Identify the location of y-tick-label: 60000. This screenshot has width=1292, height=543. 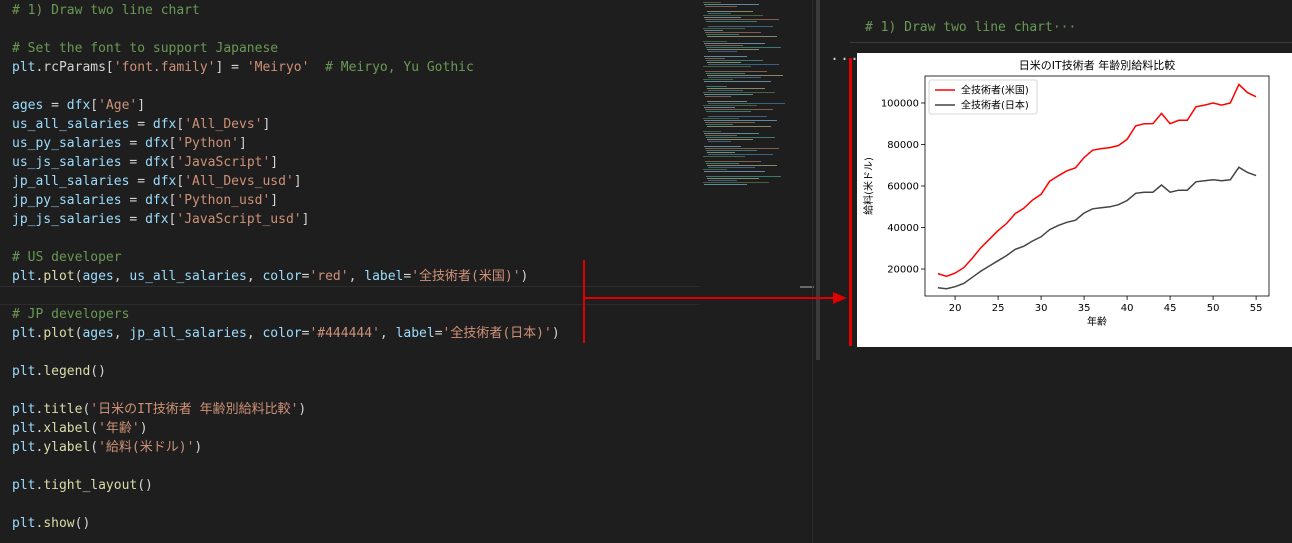
(903, 187).